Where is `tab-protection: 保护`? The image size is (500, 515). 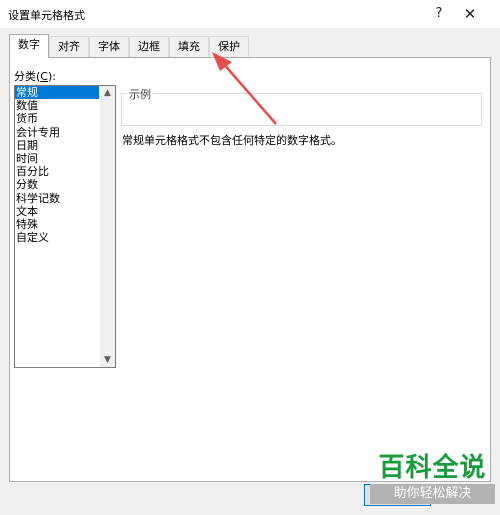 tab-protection: 保护 is located at coordinates (229, 46).